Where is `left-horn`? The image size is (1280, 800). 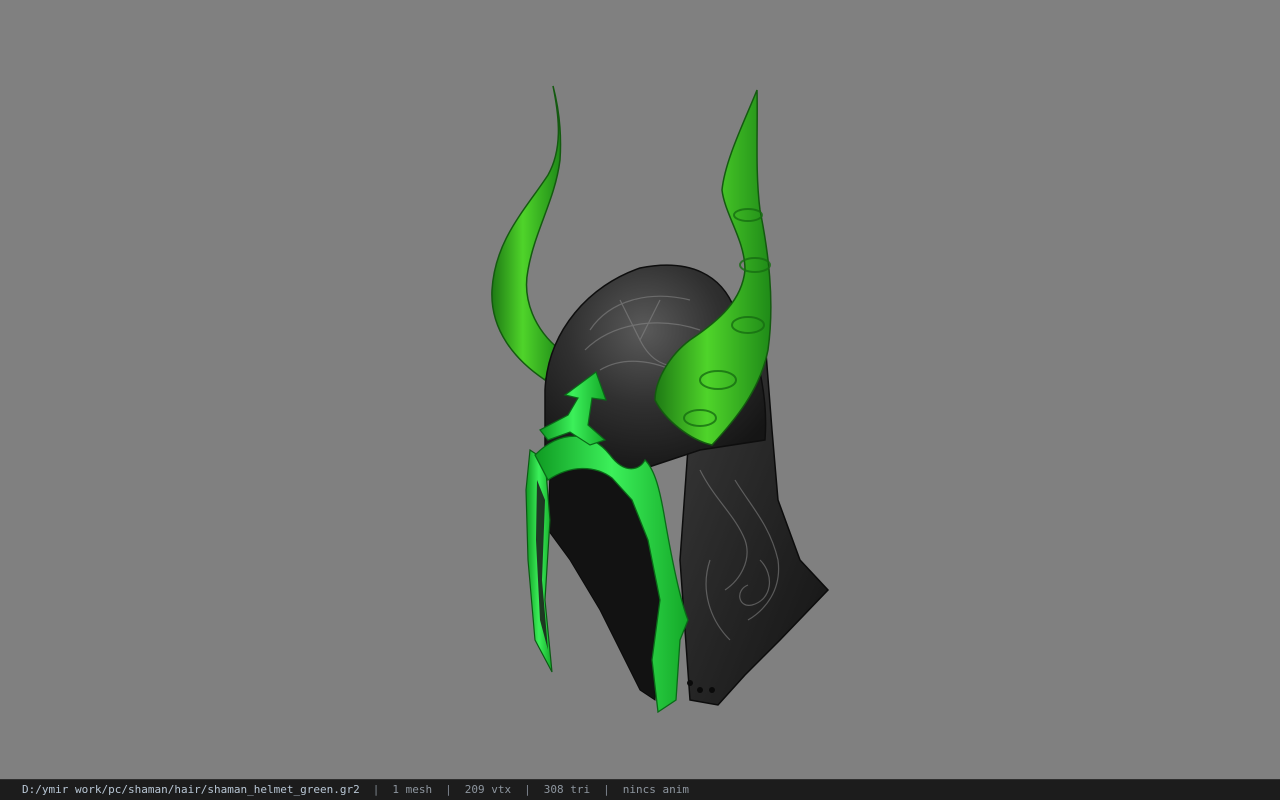 left-horn is located at coordinates (526, 233).